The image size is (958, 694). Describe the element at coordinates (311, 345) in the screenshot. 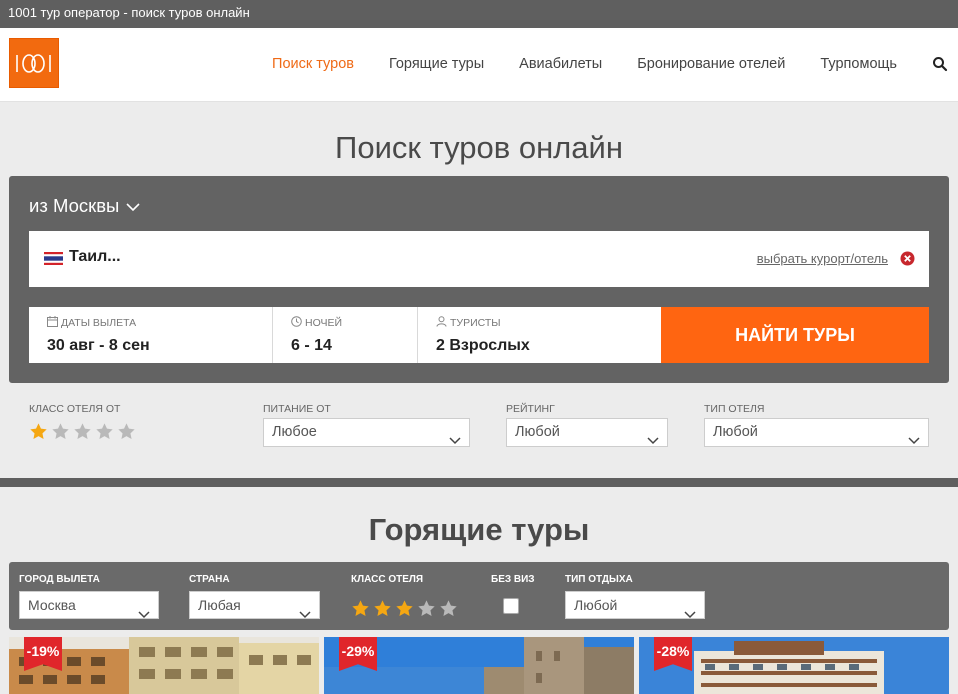

I see `nights-value: 6 - 14` at that location.